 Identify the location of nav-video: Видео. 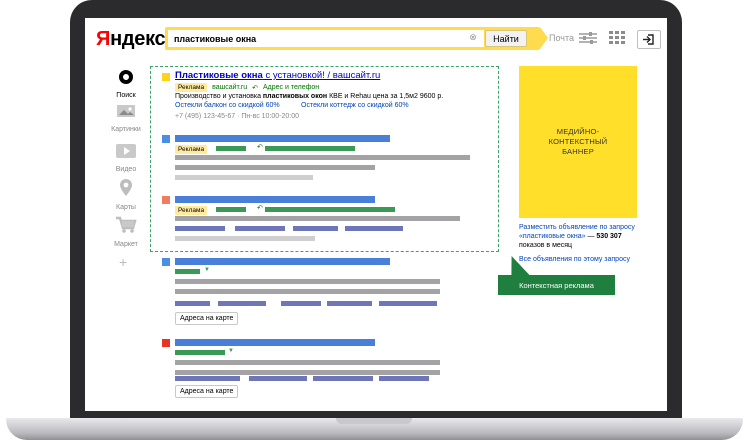
(126, 158).